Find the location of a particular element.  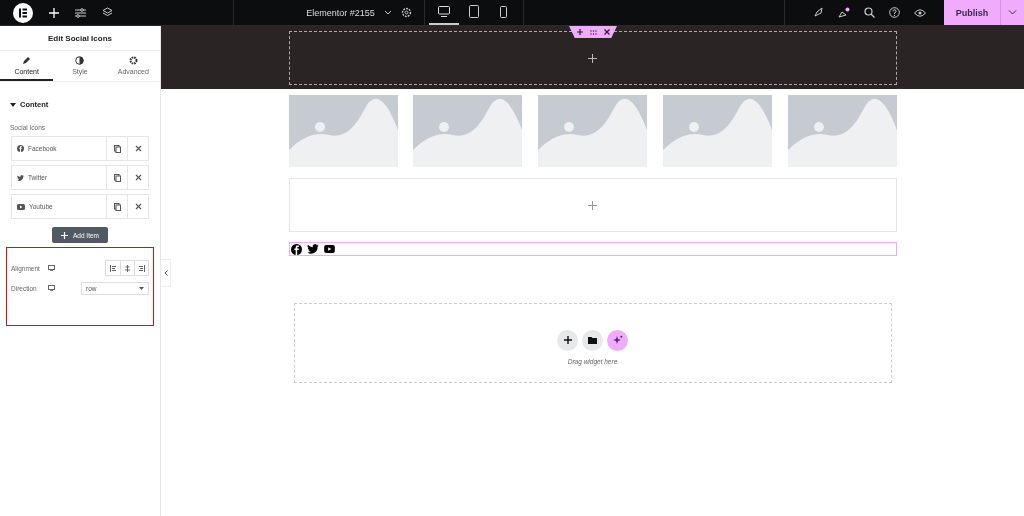

folder-icon is located at coordinates (592, 340).